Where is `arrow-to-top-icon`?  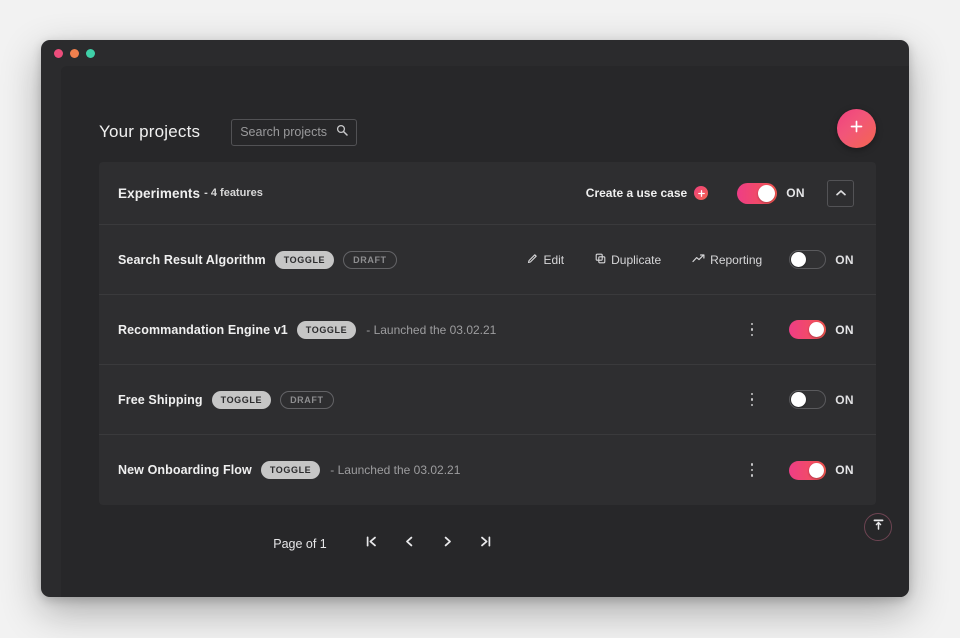 arrow-to-top-icon is located at coordinates (878, 527).